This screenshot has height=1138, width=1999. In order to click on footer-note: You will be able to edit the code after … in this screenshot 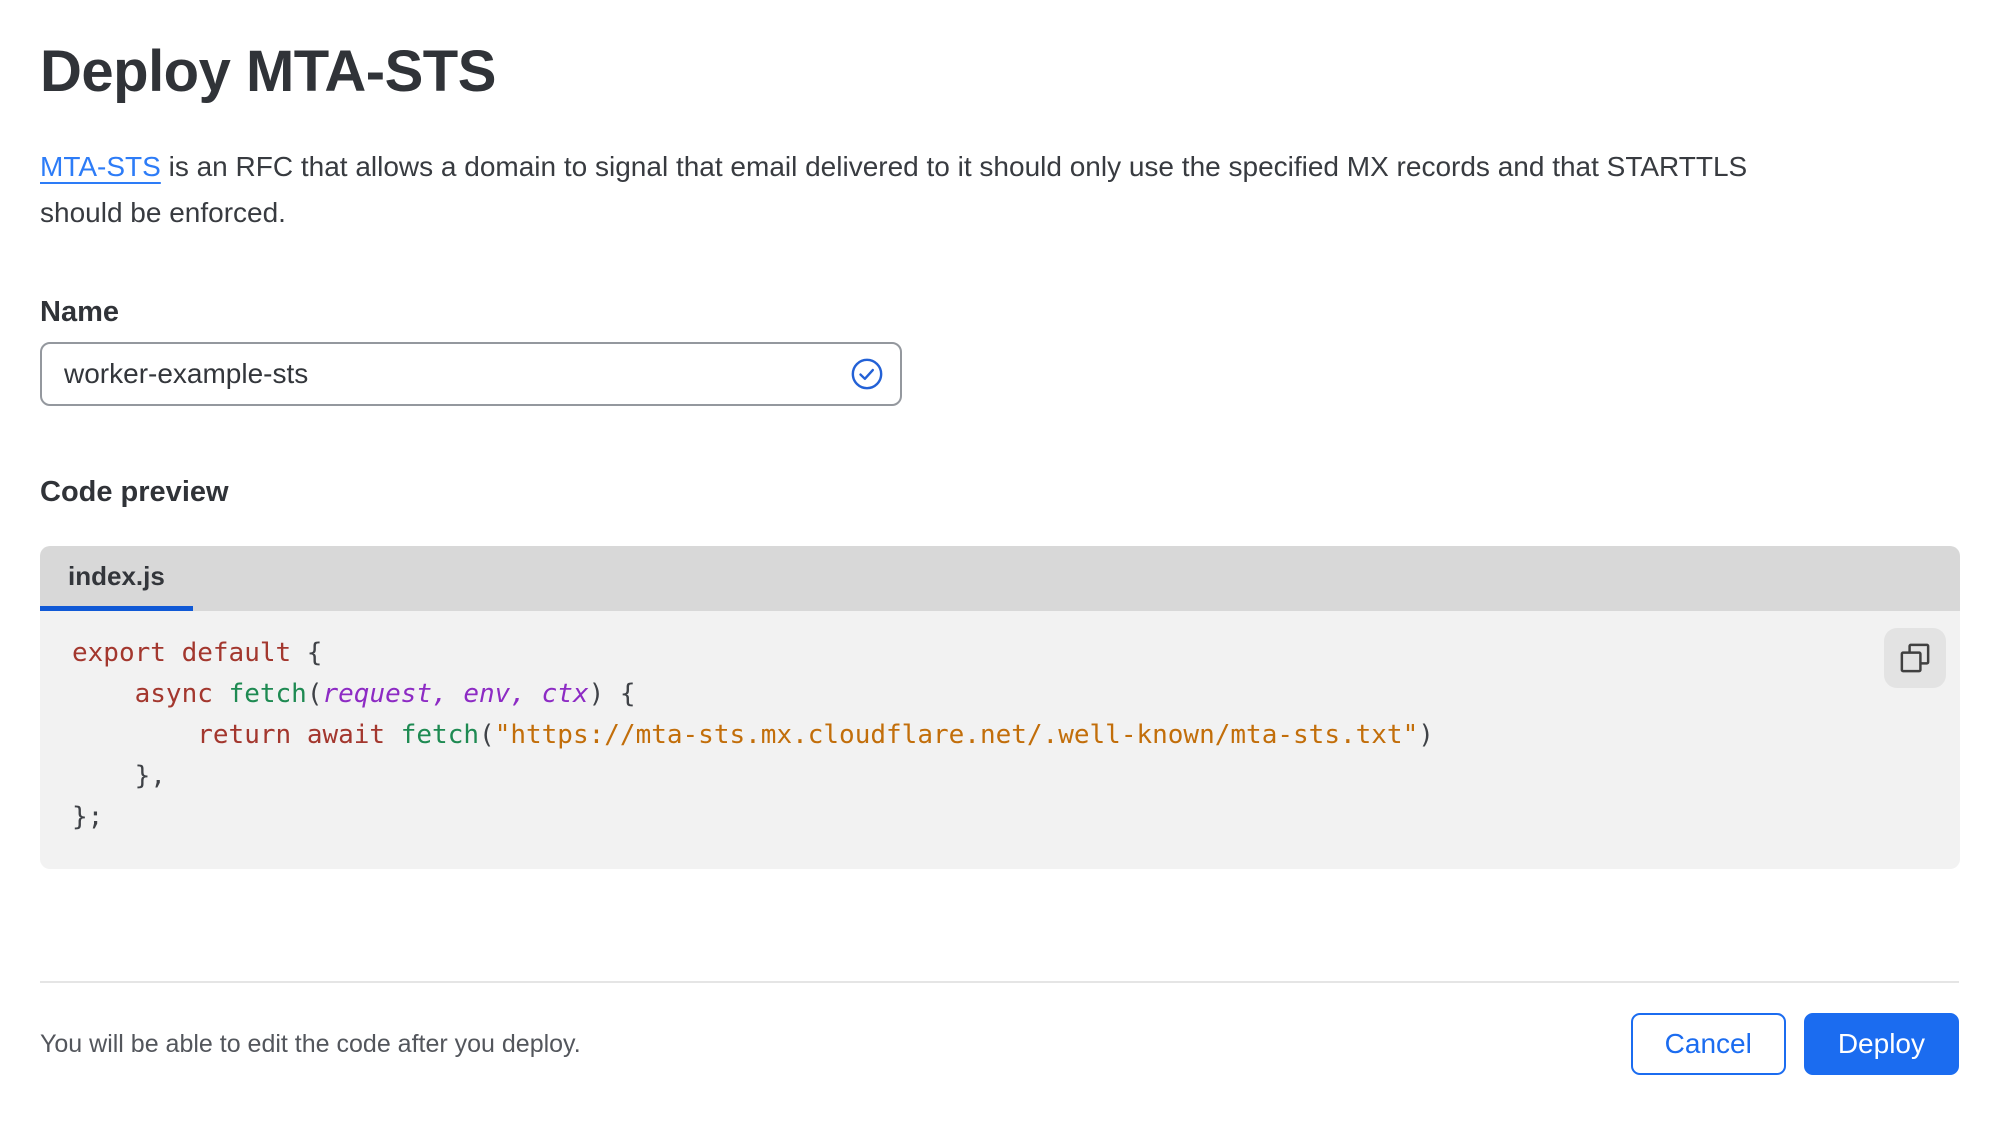, I will do `click(310, 1043)`.